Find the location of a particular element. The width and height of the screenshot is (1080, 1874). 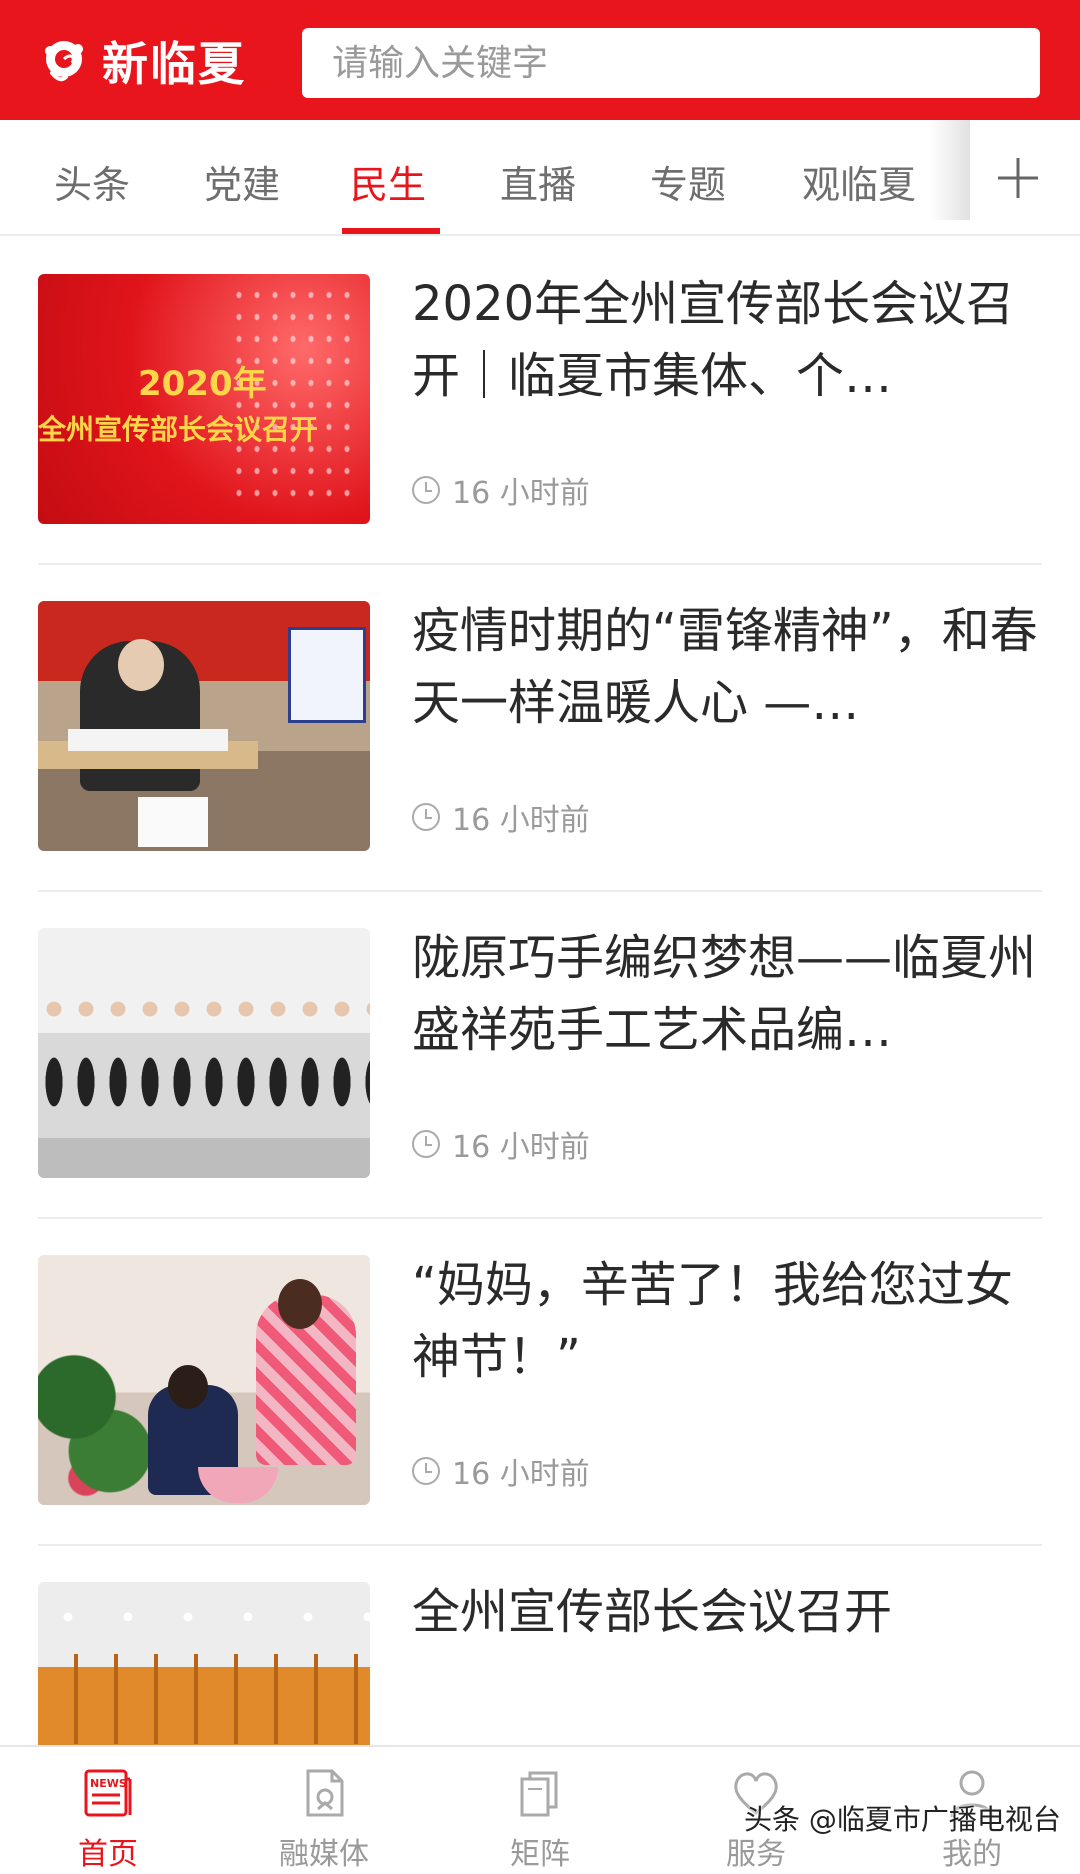

tab-zhibo: 直播 is located at coordinates (538, 181).